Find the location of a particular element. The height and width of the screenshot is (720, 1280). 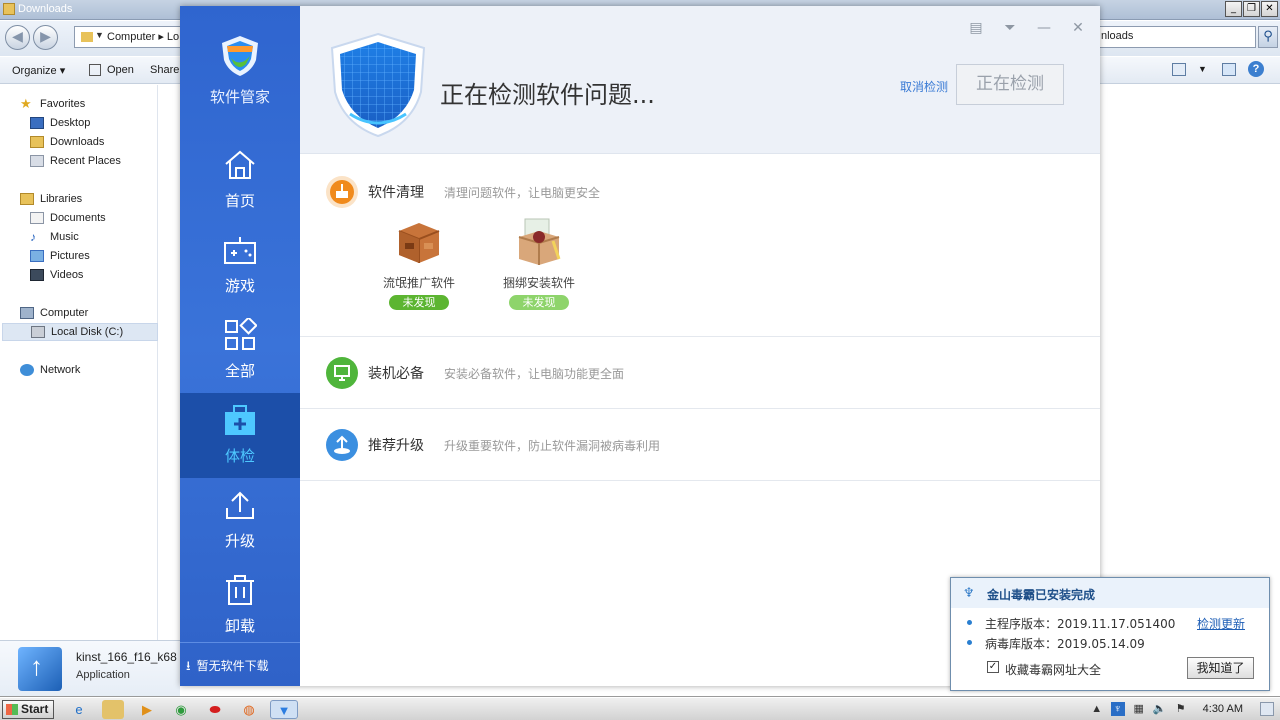

program-version: 主程序版本：2019.11.17.051400 is located at coordinates (1080, 624).